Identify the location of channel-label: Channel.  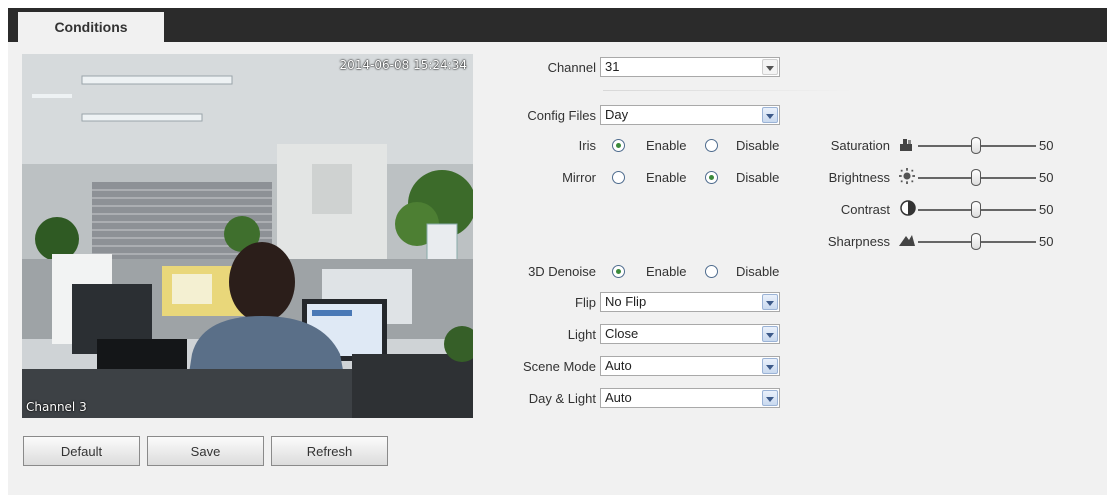
(571, 67).